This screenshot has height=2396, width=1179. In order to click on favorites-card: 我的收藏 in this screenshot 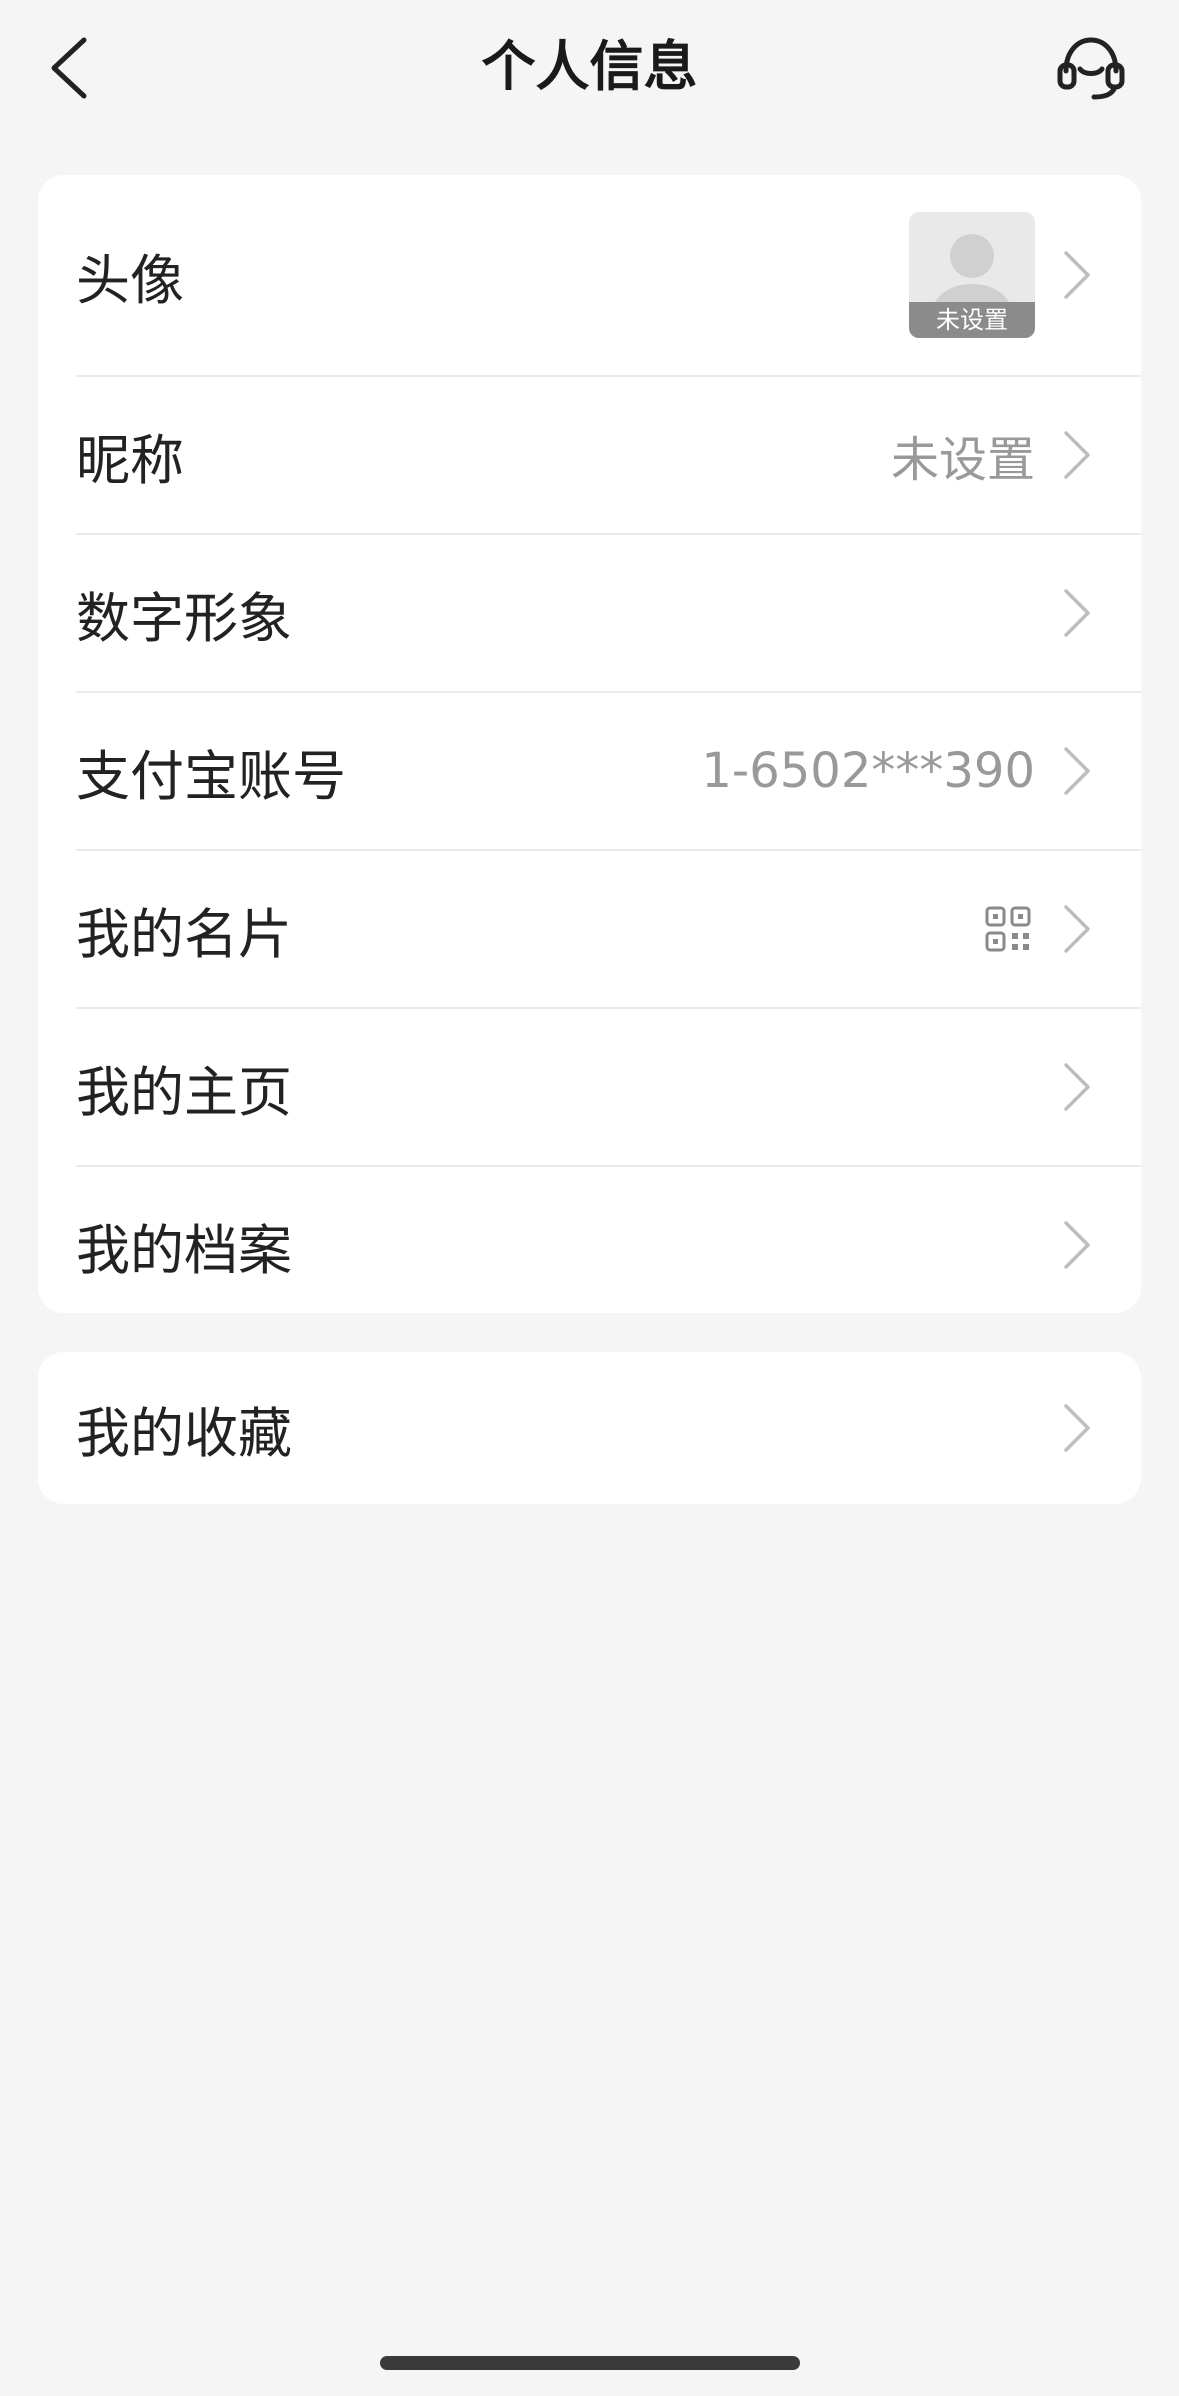, I will do `click(589, 1428)`.